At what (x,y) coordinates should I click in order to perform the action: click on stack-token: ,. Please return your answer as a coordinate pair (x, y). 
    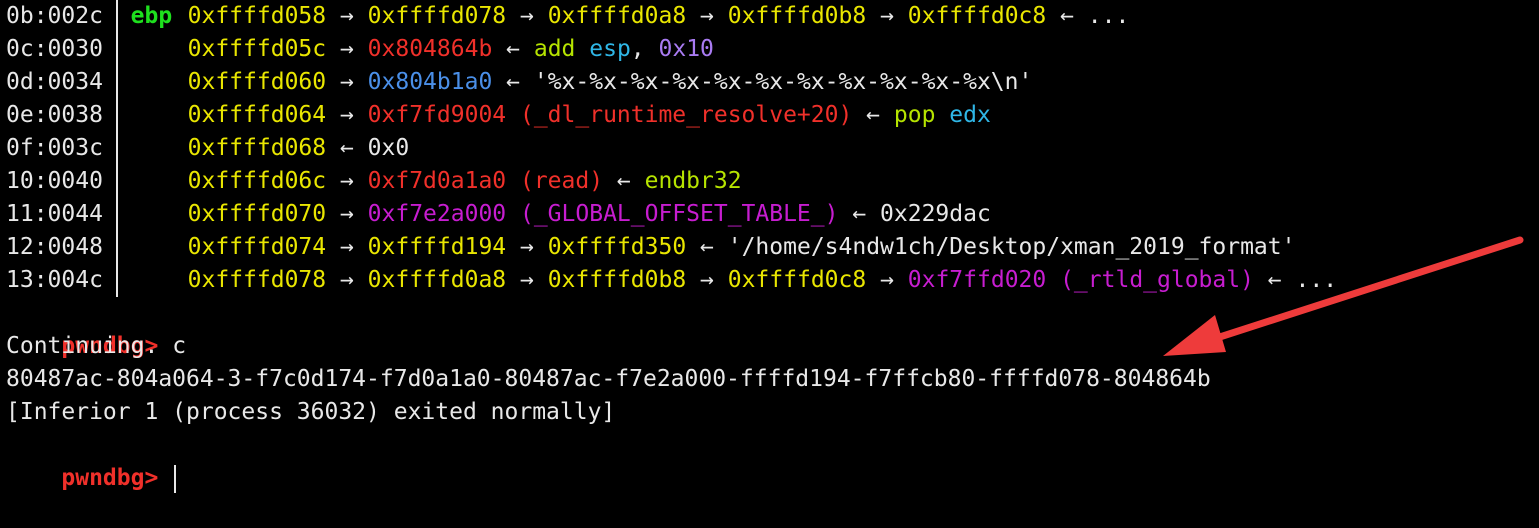
    Looking at the image, I should click on (644, 49).